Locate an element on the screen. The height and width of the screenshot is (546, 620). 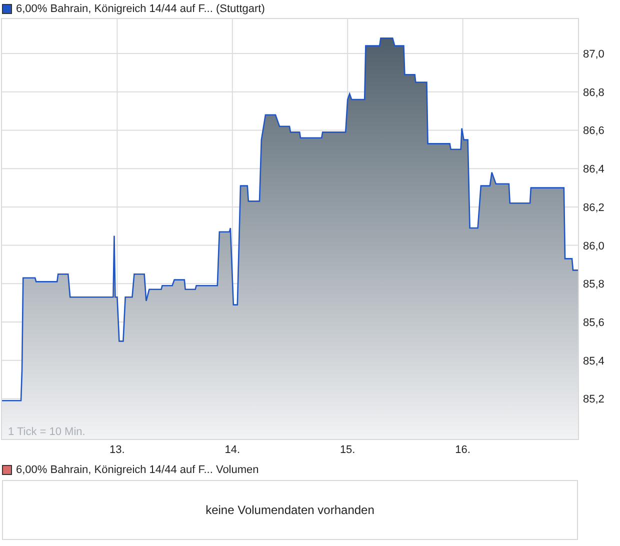
x-axis-label: 14. is located at coordinates (232, 450).